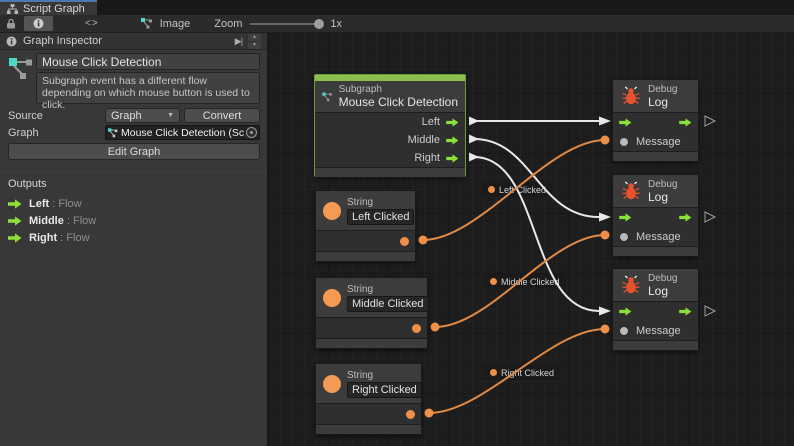 This screenshot has height=446, width=794. Describe the element at coordinates (658, 290) in the screenshot. I see `node-title: Log` at that location.